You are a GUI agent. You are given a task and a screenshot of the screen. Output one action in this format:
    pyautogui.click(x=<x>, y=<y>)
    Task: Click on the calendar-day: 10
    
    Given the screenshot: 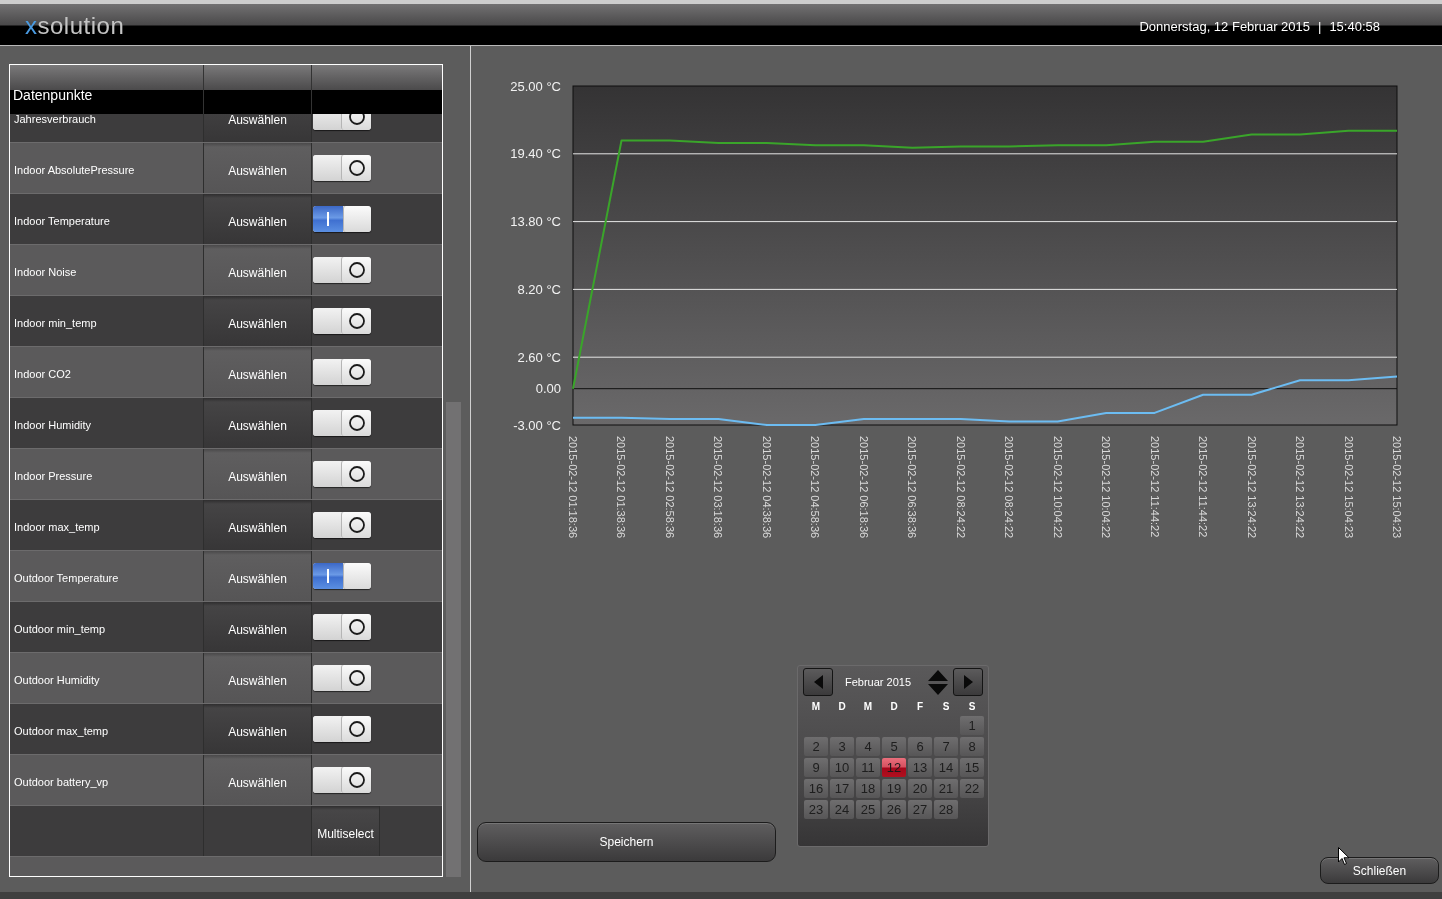 What is the action you would take?
    pyautogui.click(x=842, y=767)
    